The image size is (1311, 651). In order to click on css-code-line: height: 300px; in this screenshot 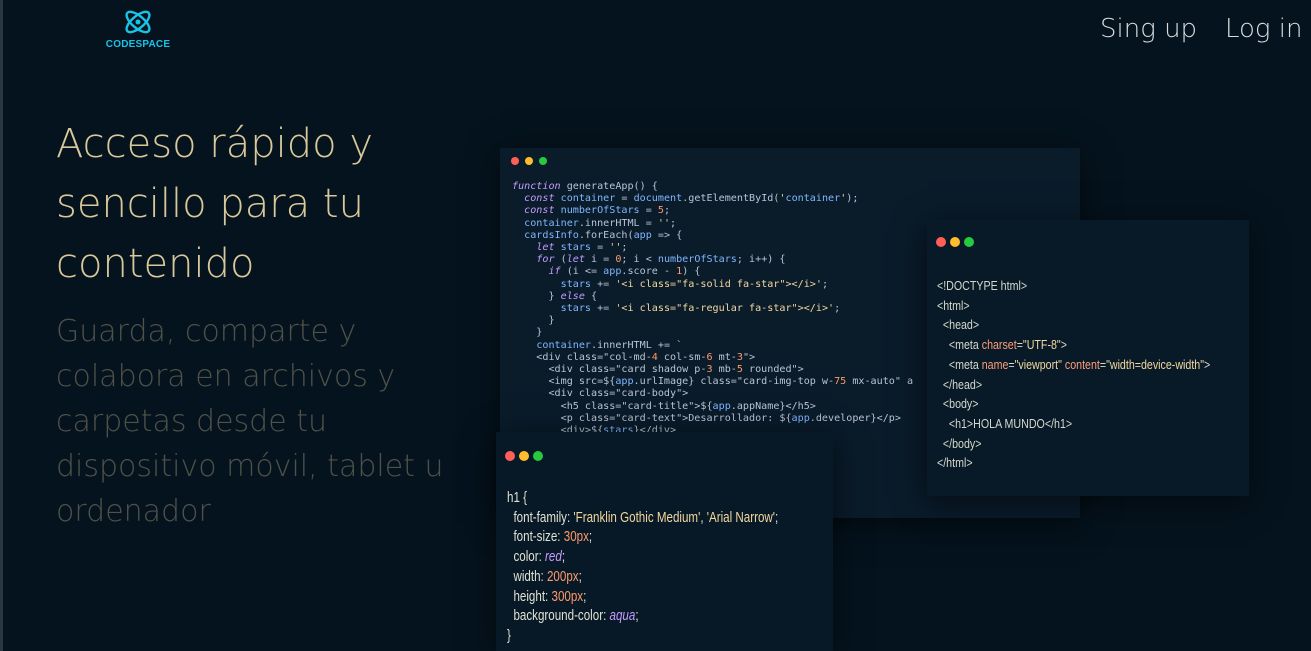, I will do `click(547, 596)`.